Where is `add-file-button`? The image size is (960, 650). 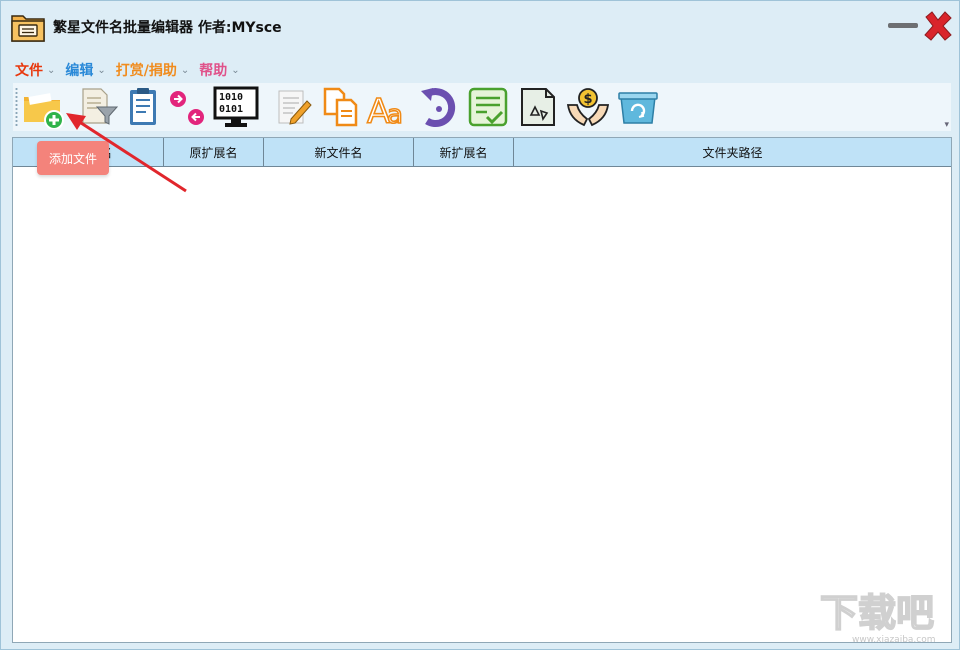
add-file-button is located at coordinates (44, 107).